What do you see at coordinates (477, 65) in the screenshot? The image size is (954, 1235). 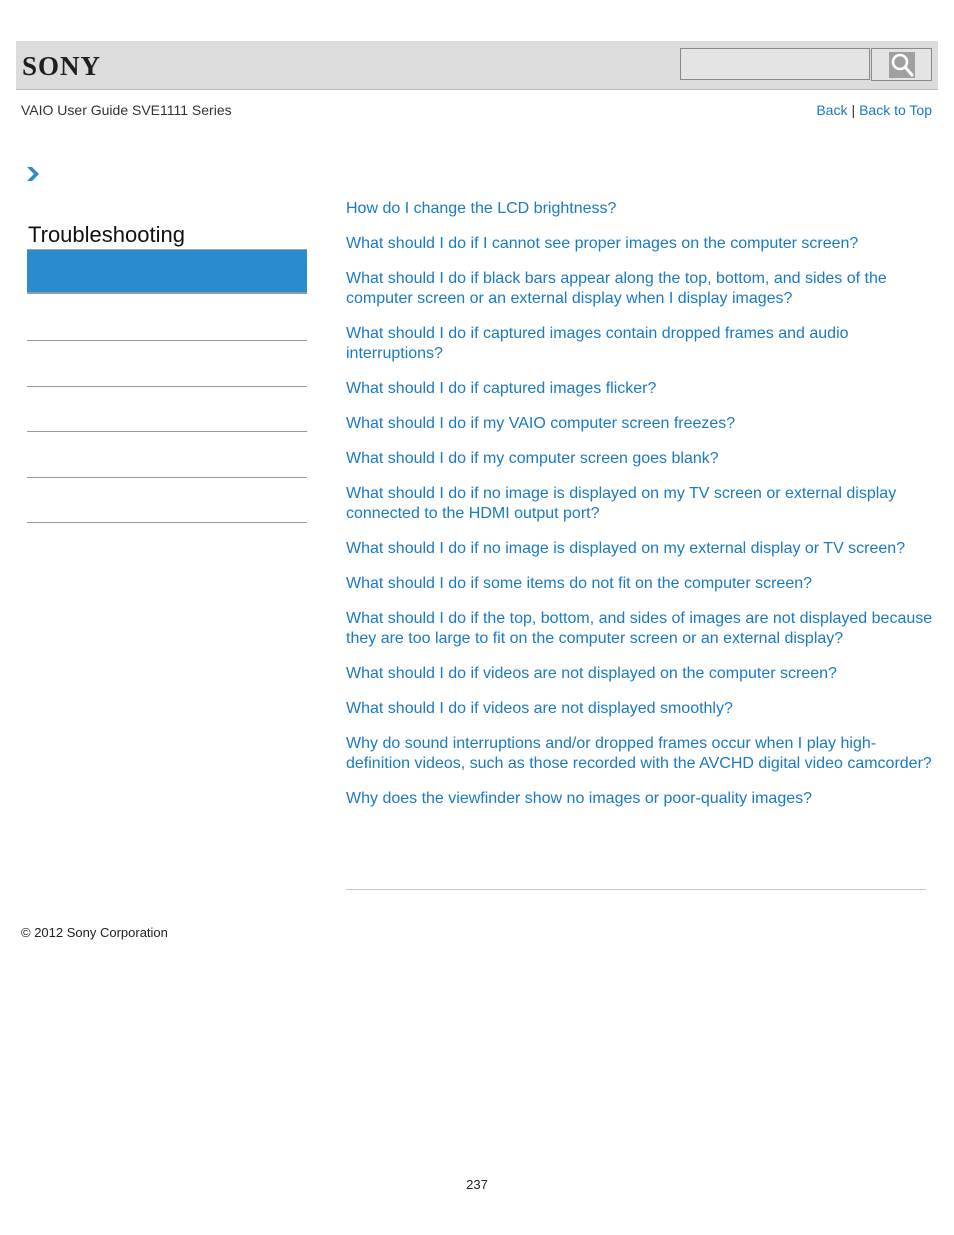 I see `header-bar: SONY` at bounding box center [477, 65].